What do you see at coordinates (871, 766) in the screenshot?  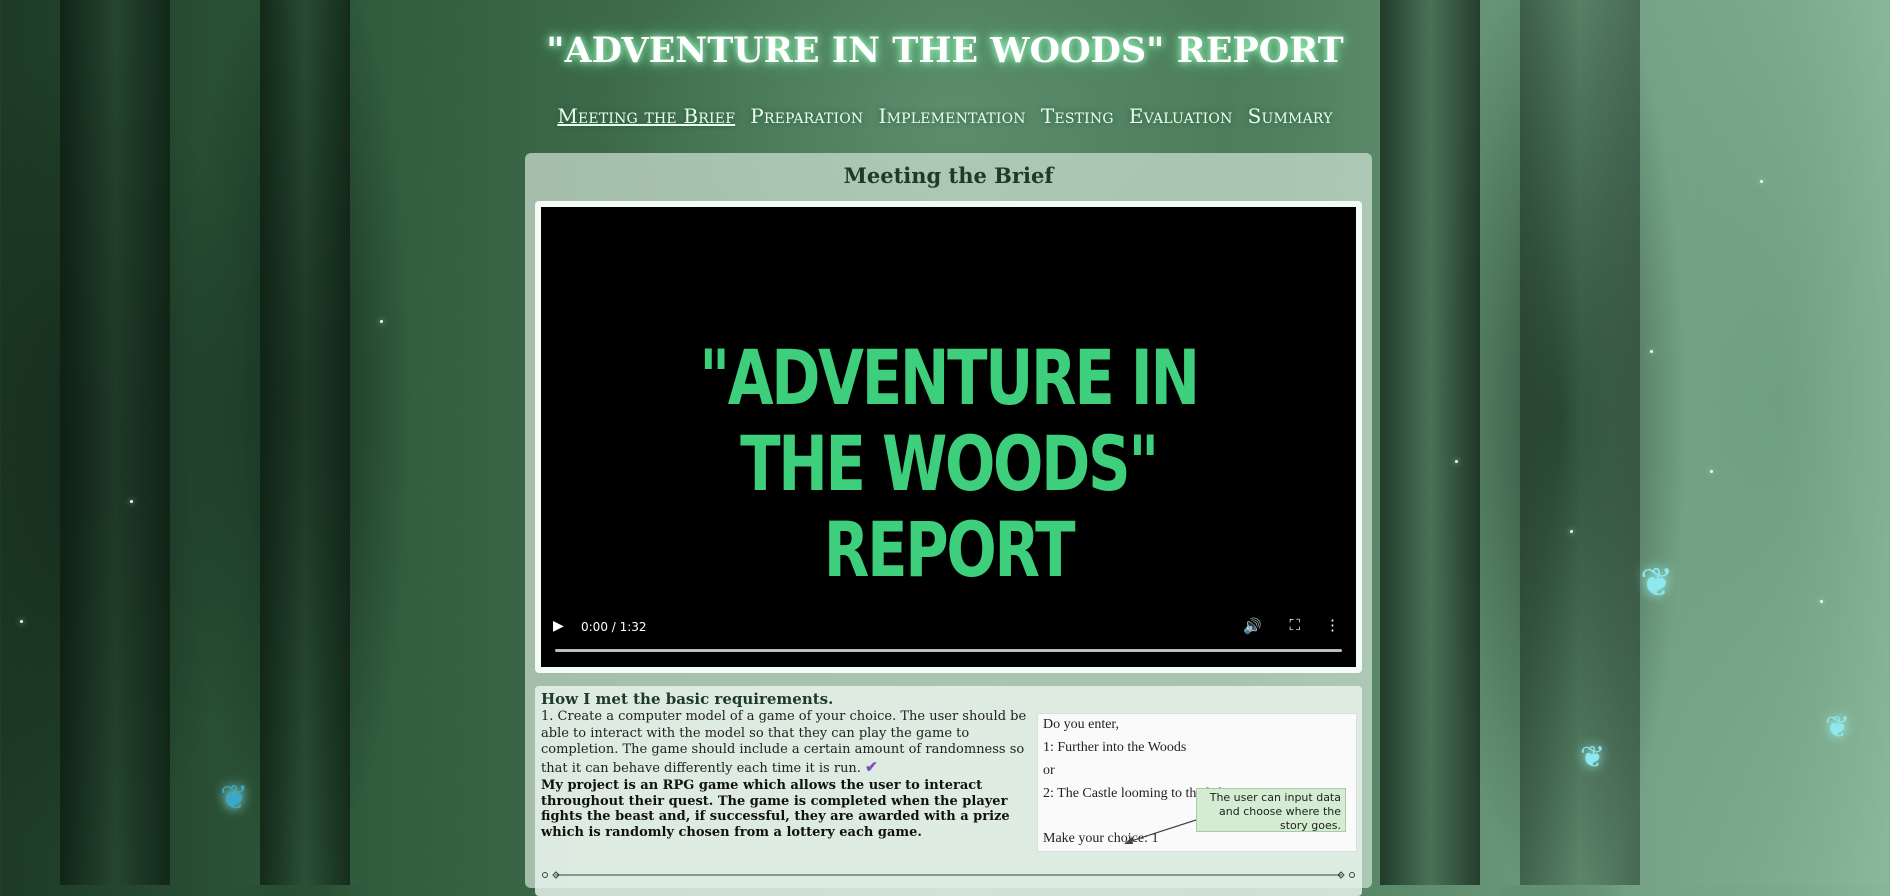 I see `check-icon: ✔` at bounding box center [871, 766].